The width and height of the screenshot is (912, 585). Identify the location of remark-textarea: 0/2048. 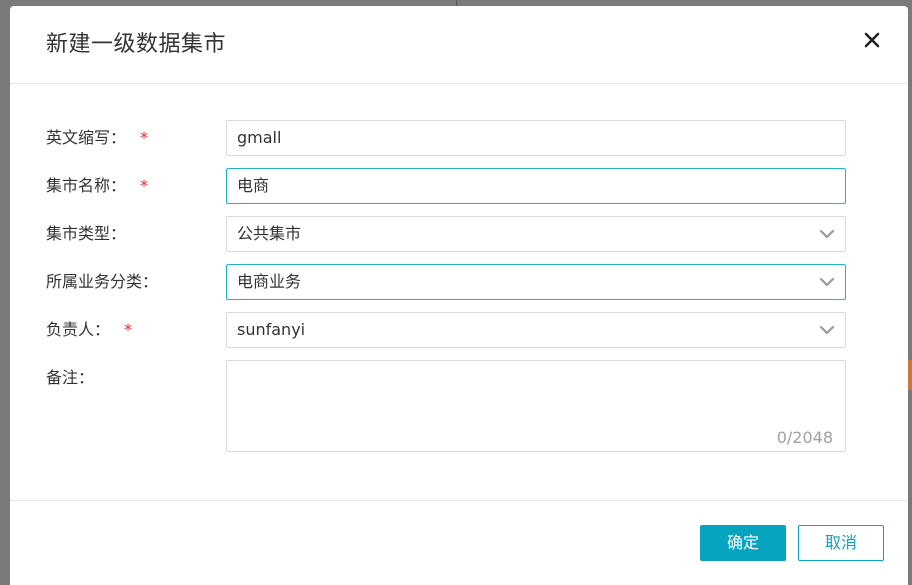
(536, 406).